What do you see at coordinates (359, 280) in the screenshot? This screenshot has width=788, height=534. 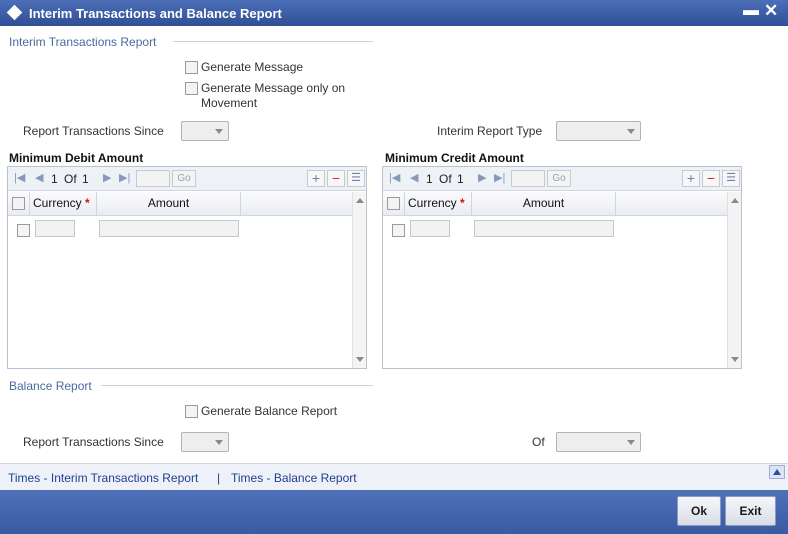 I see `debit-grid-scrollbar` at bounding box center [359, 280].